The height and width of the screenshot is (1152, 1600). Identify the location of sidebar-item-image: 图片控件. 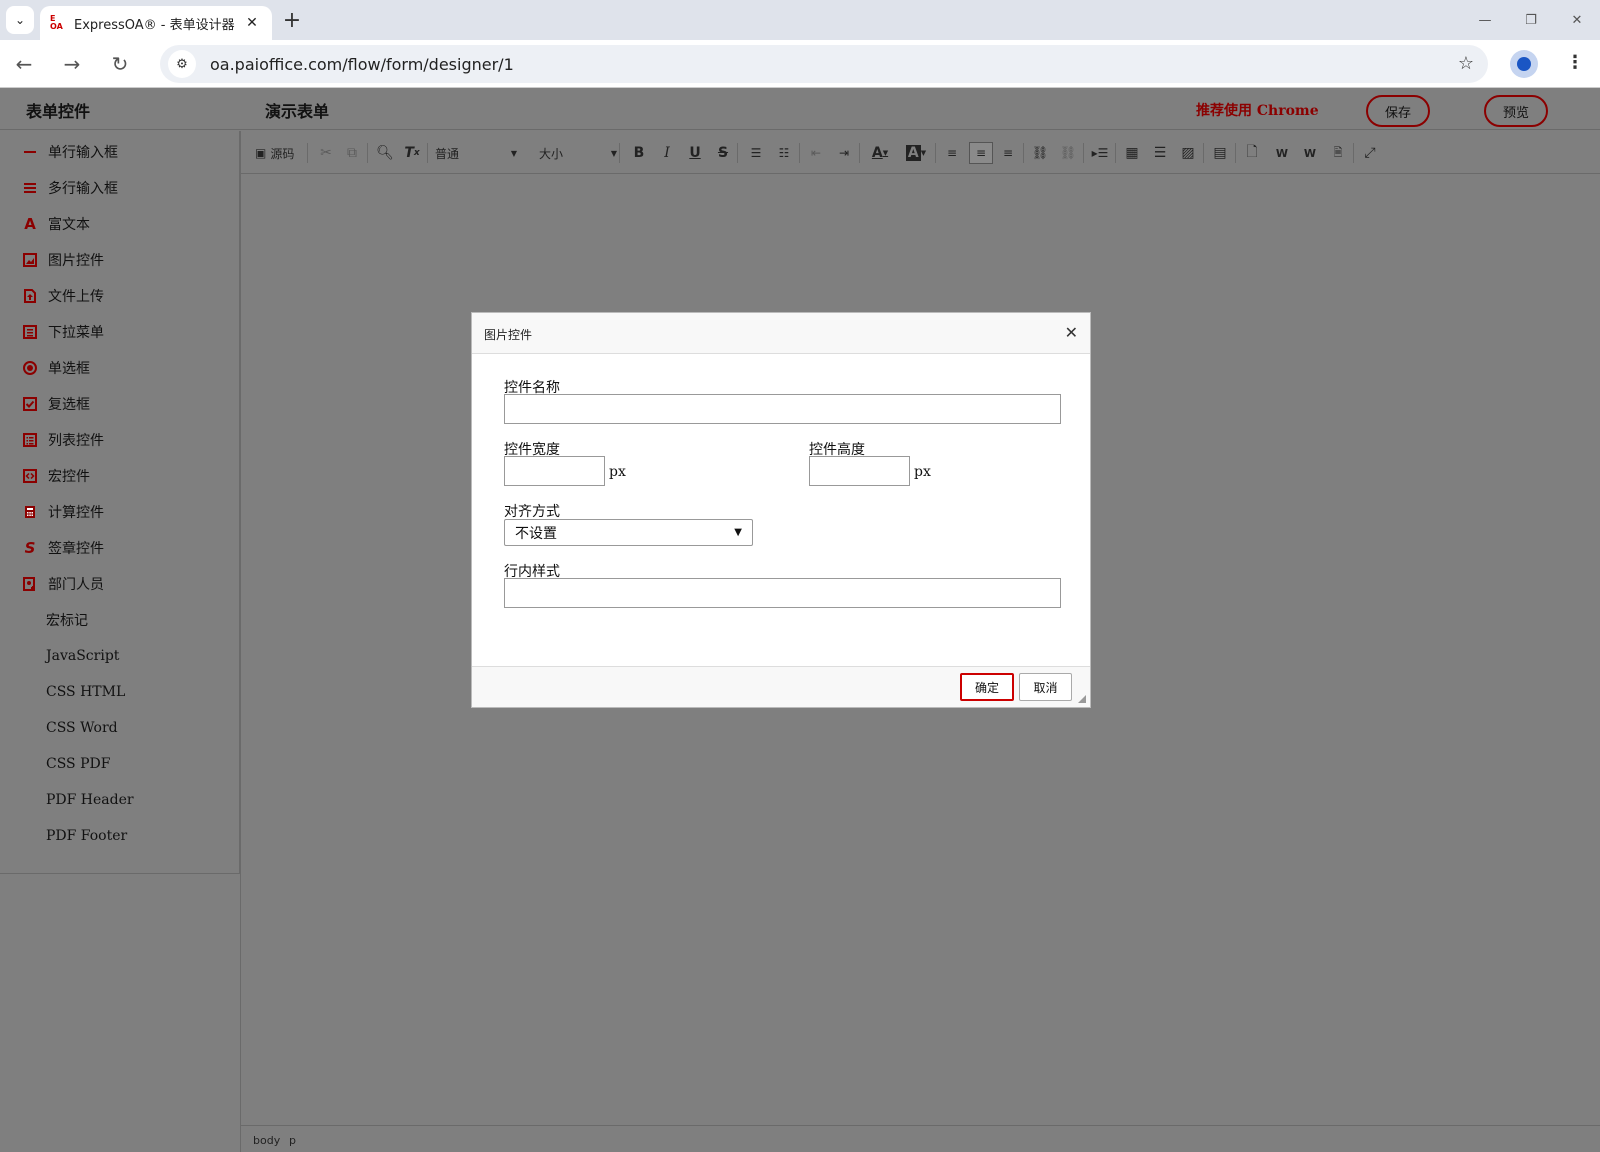
(63, 260).